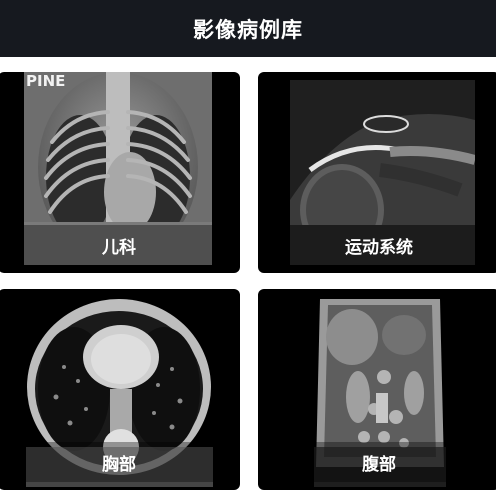  I want to click on app-header: 影像病例库, so click(248, 28).